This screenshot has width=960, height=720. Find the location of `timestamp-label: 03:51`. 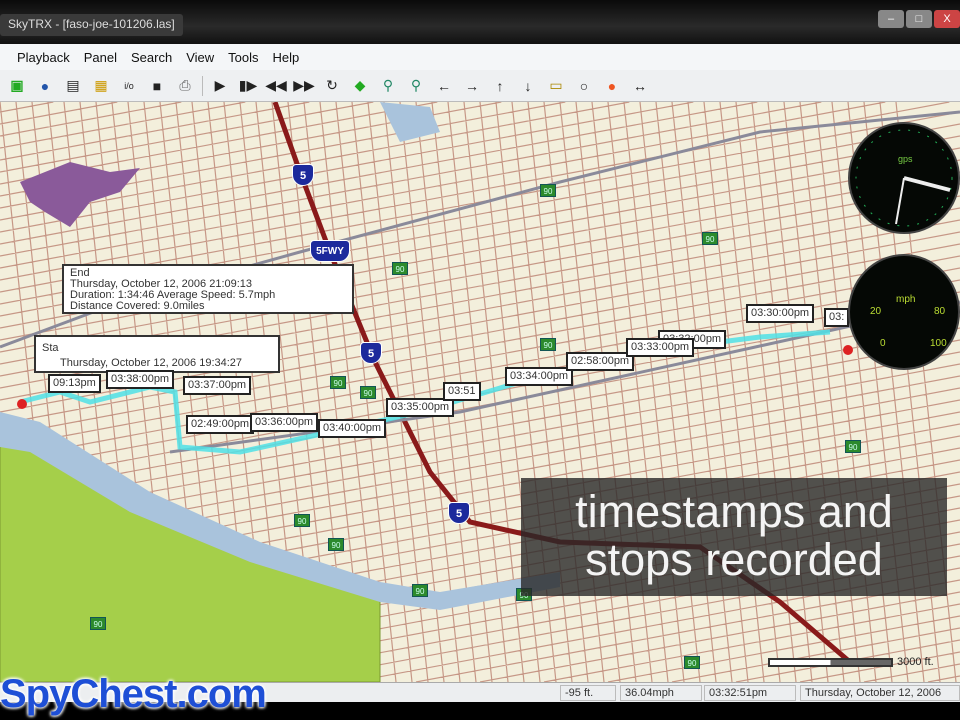

timestamp-label: 03:51 is located at coordinates (462, 391).